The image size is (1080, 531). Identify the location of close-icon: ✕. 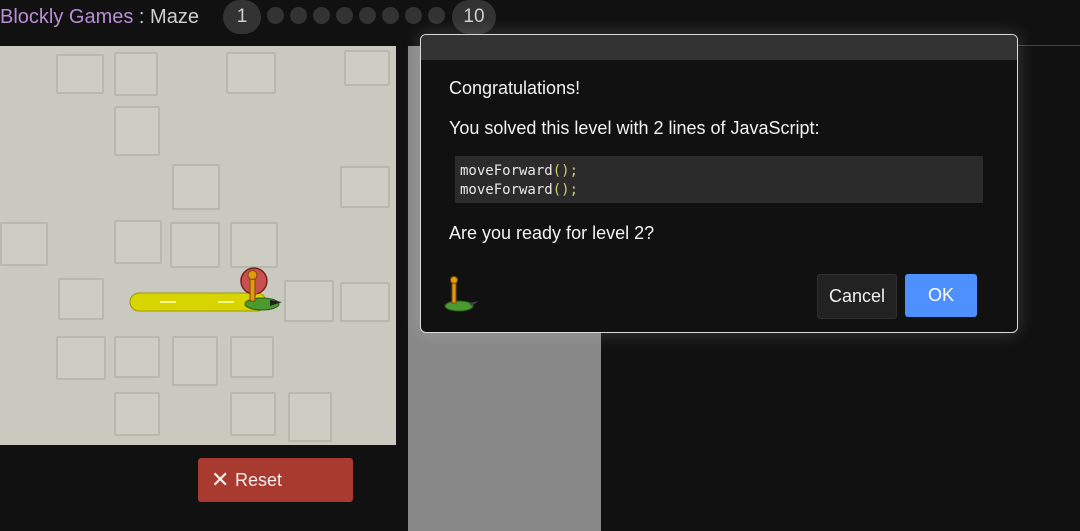
(220, 479).